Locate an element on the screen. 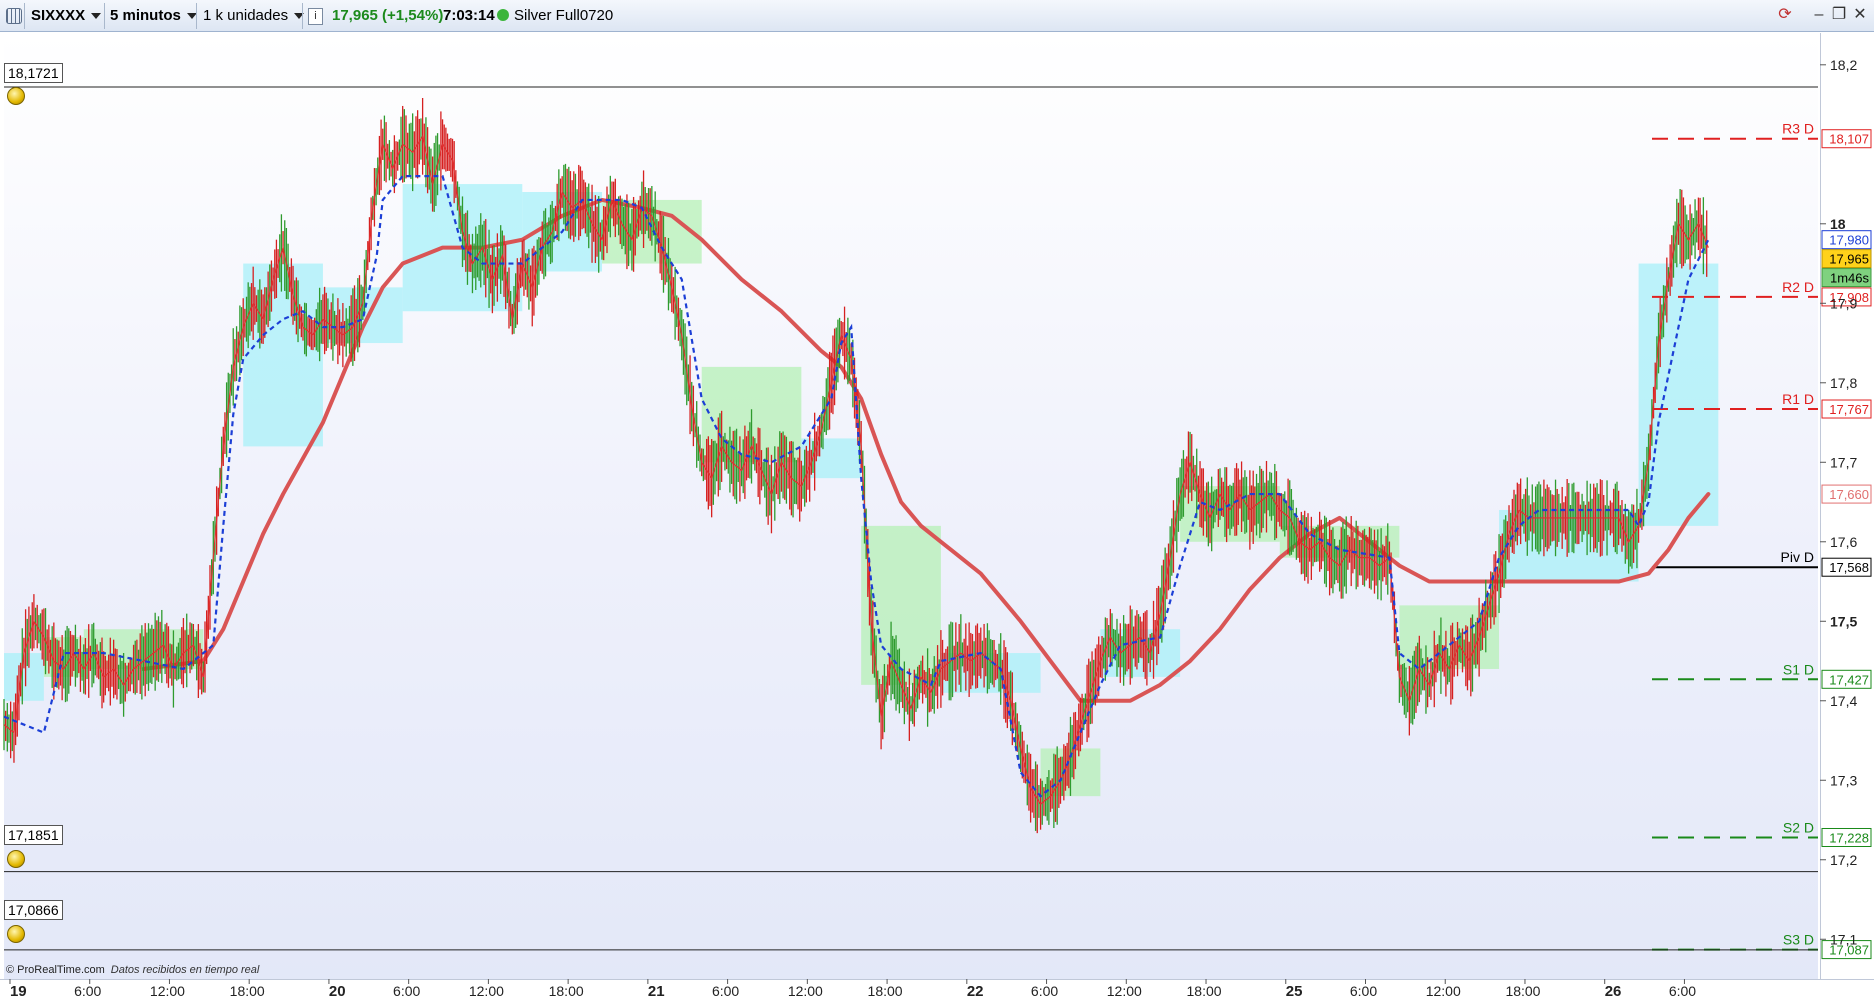  cloud-segment is located at coordinates (831, 458).